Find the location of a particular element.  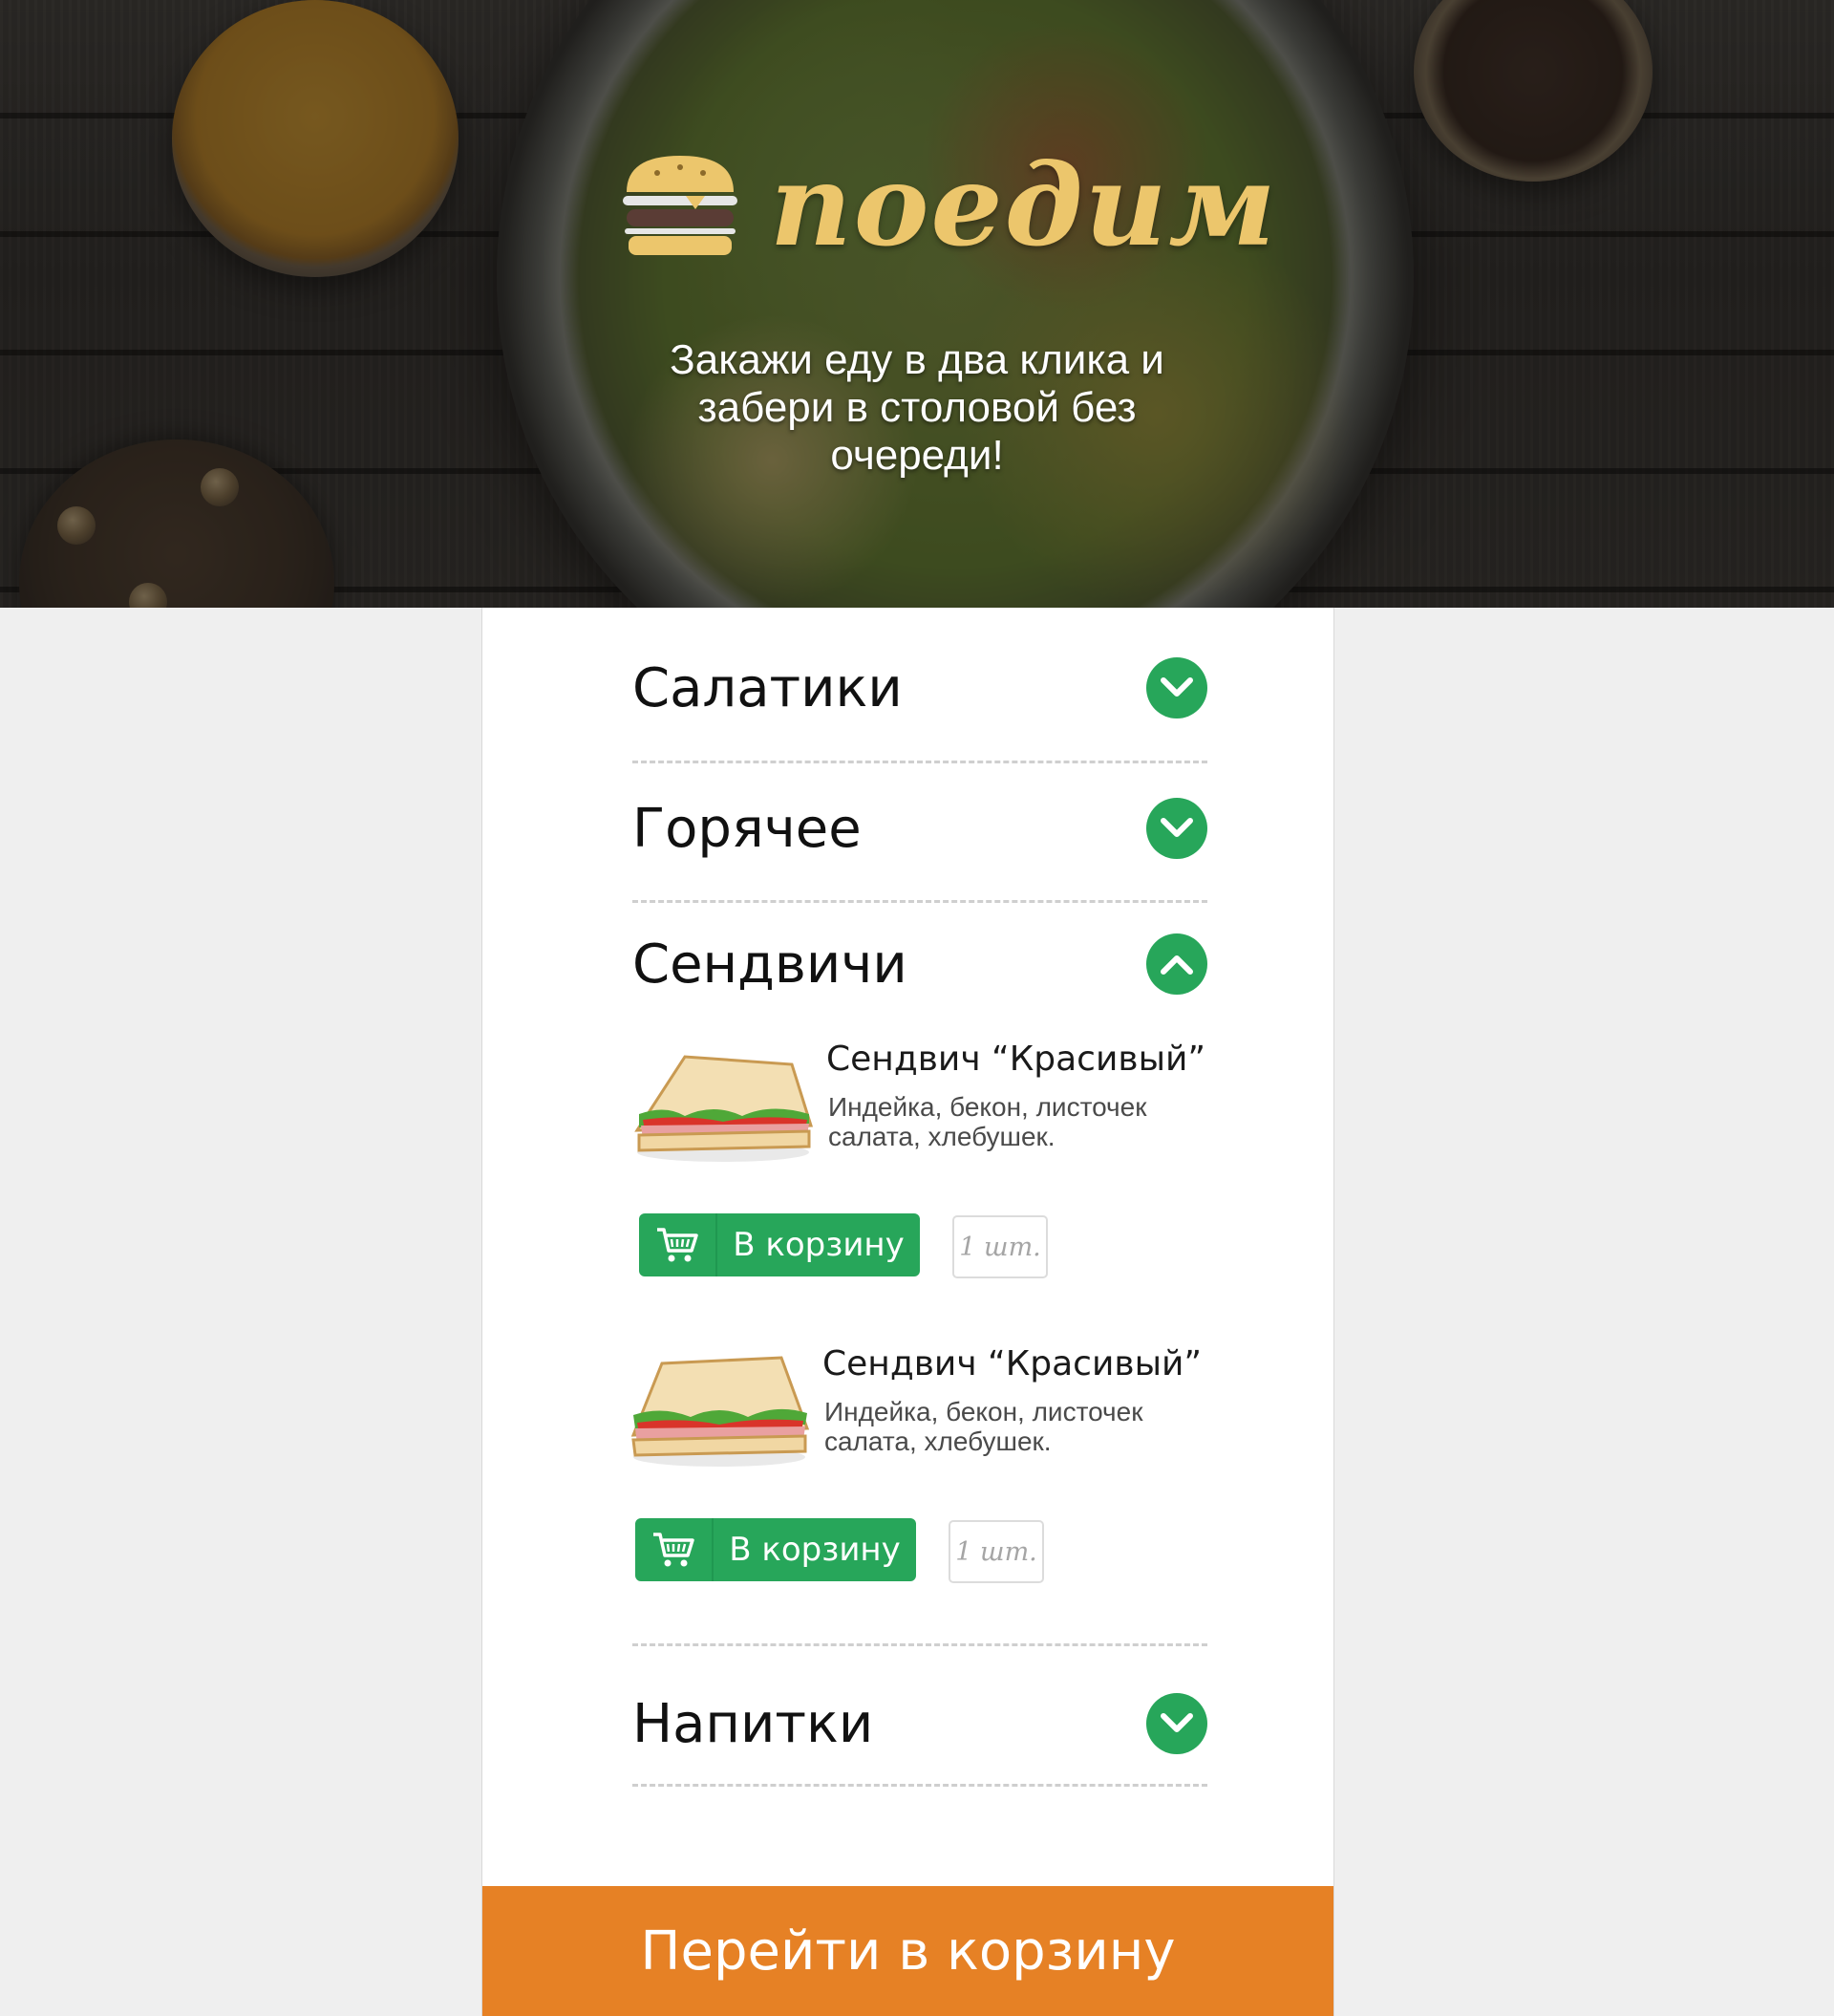

brand-name: поедим is located at coordinates (1024, 205).